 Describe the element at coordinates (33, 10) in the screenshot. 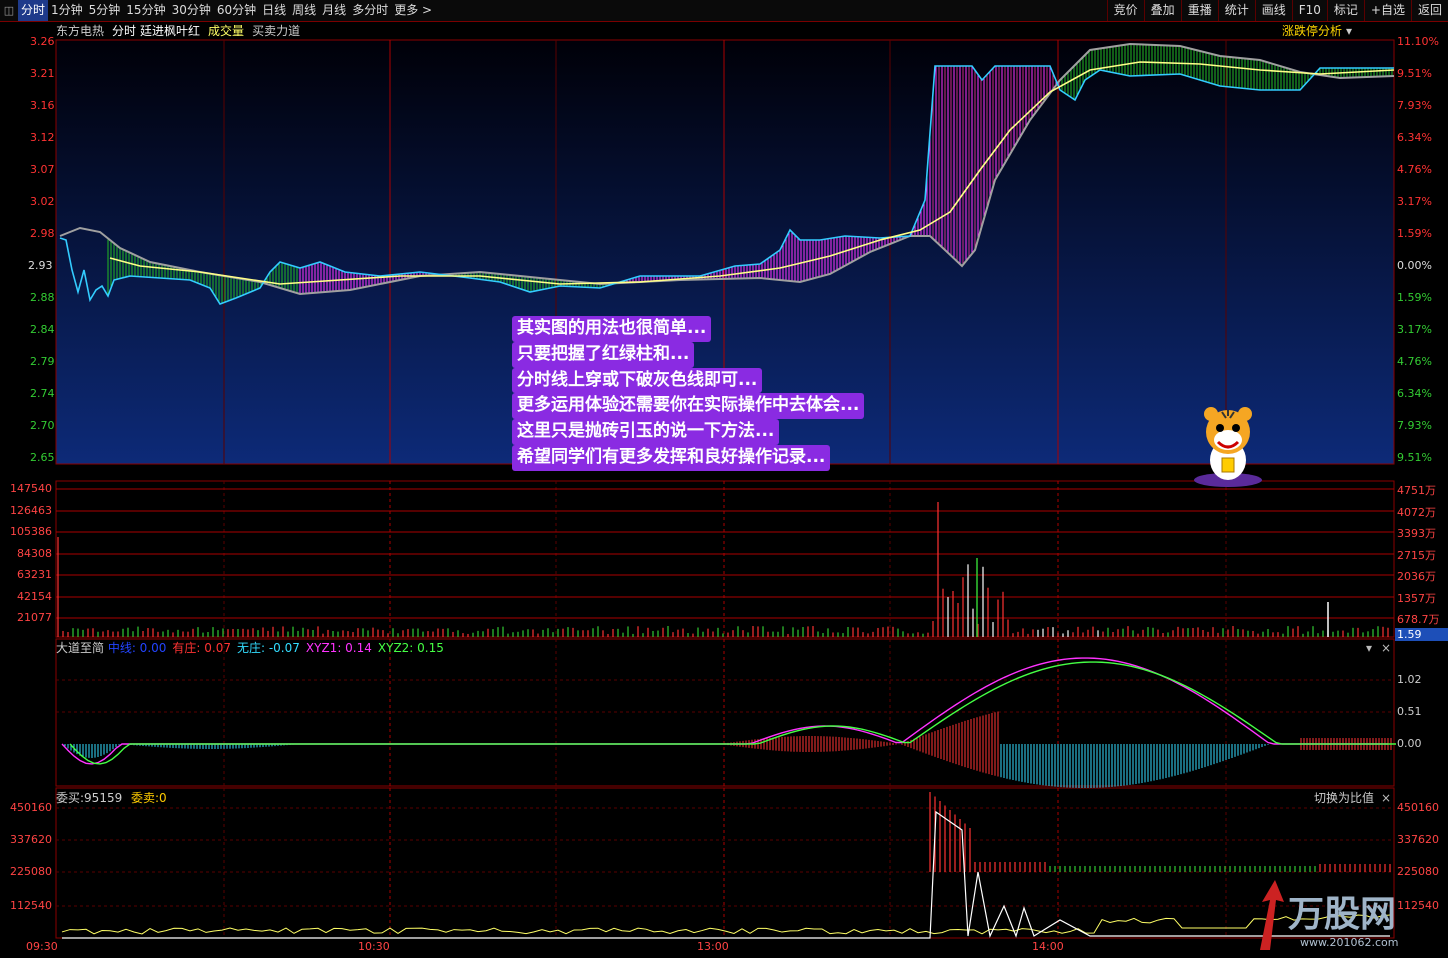

I see `tab-0: 分时` at that location.